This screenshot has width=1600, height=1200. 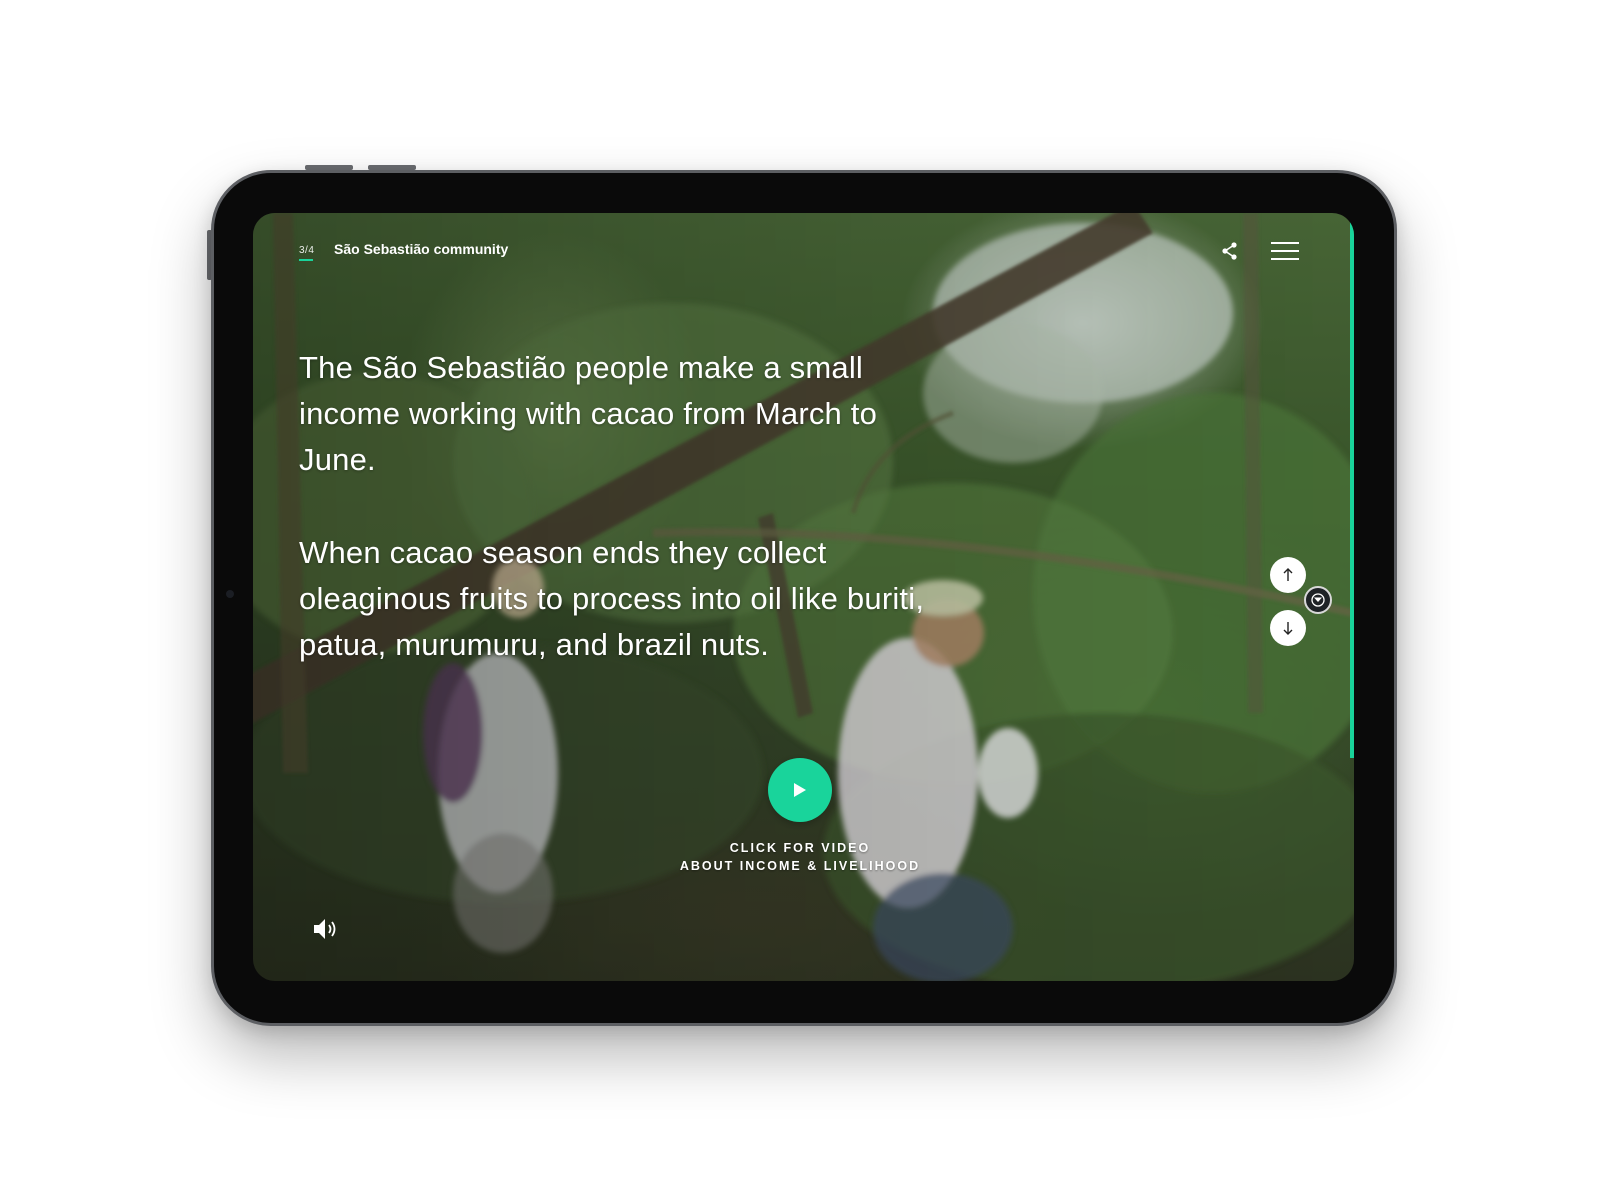 What do you see at coordinates (230, 594) in the screenshot?
I see `front-camera` at bounding box center [230, 594].